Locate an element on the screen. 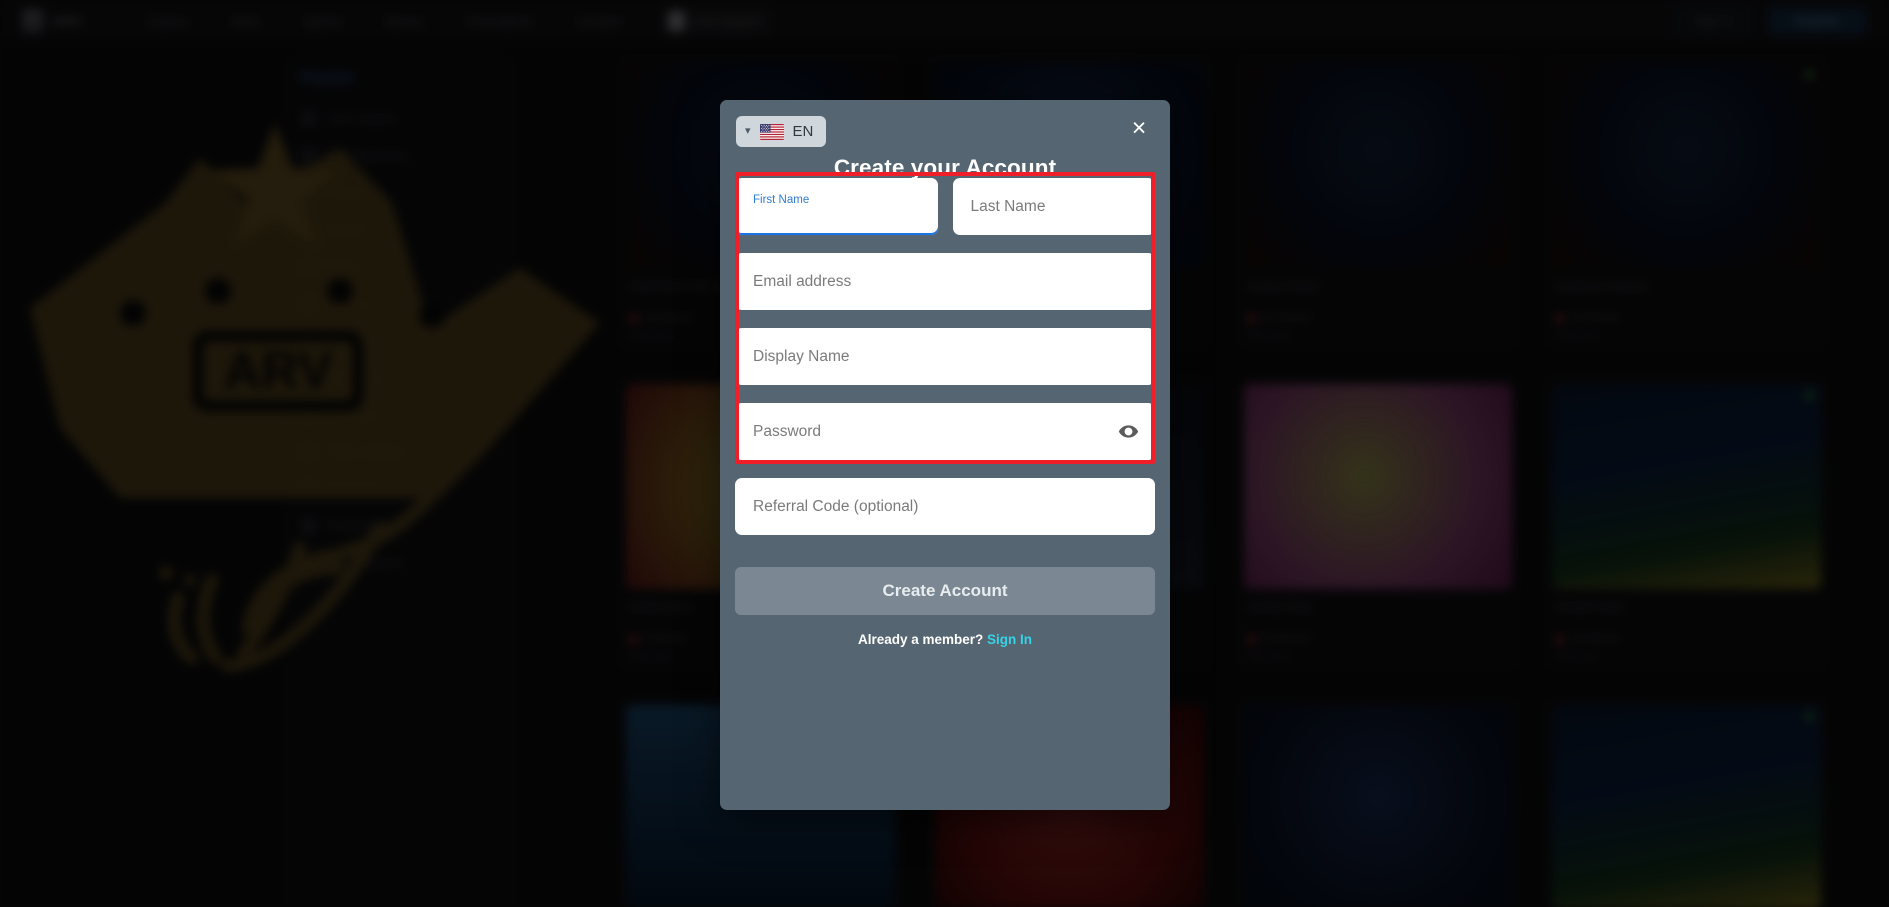 Image resolution: width=1889 pixels, height=907 pixels. referral-code-field: Referral Code (optional) is located at coordinates (945, 506).